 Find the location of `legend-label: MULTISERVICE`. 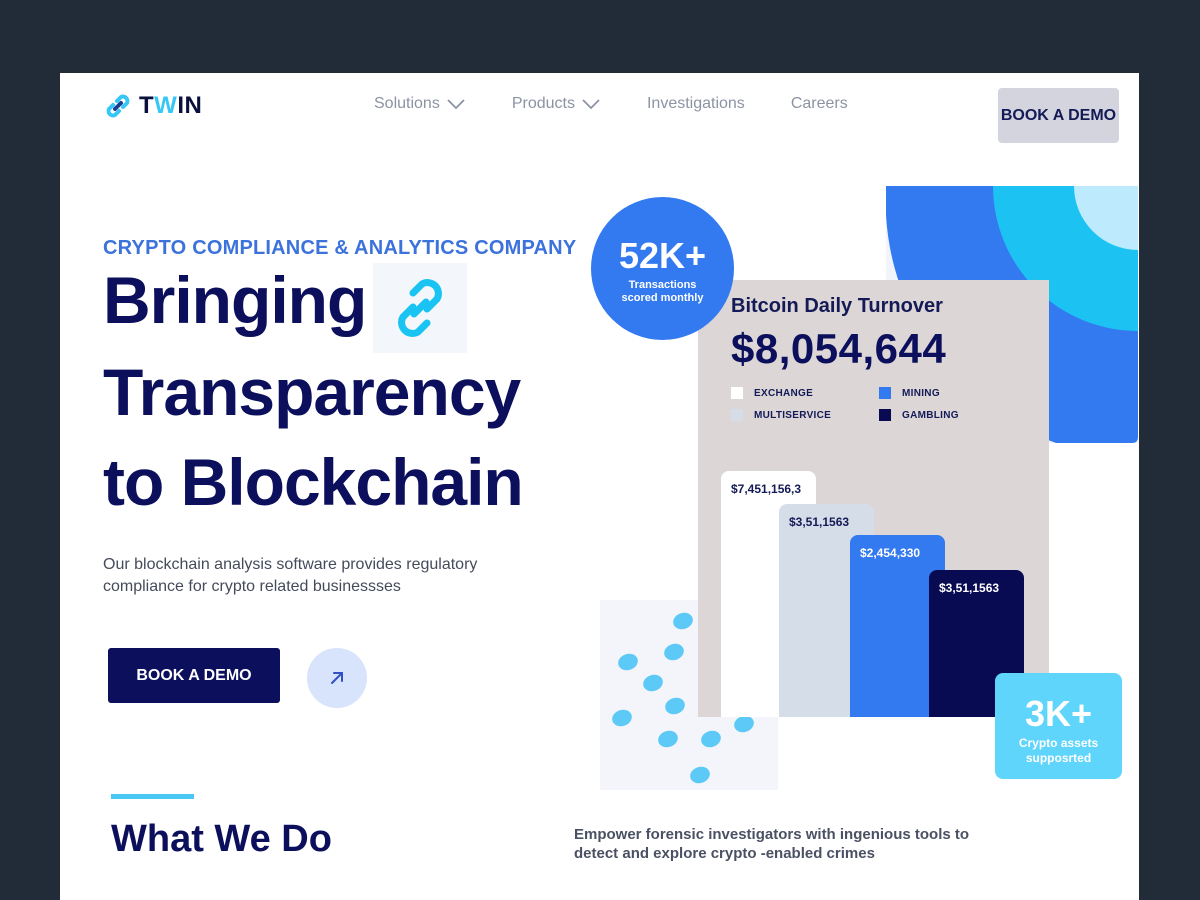

legend-label: MULTISERVICE is located at coordinates (793, 415).